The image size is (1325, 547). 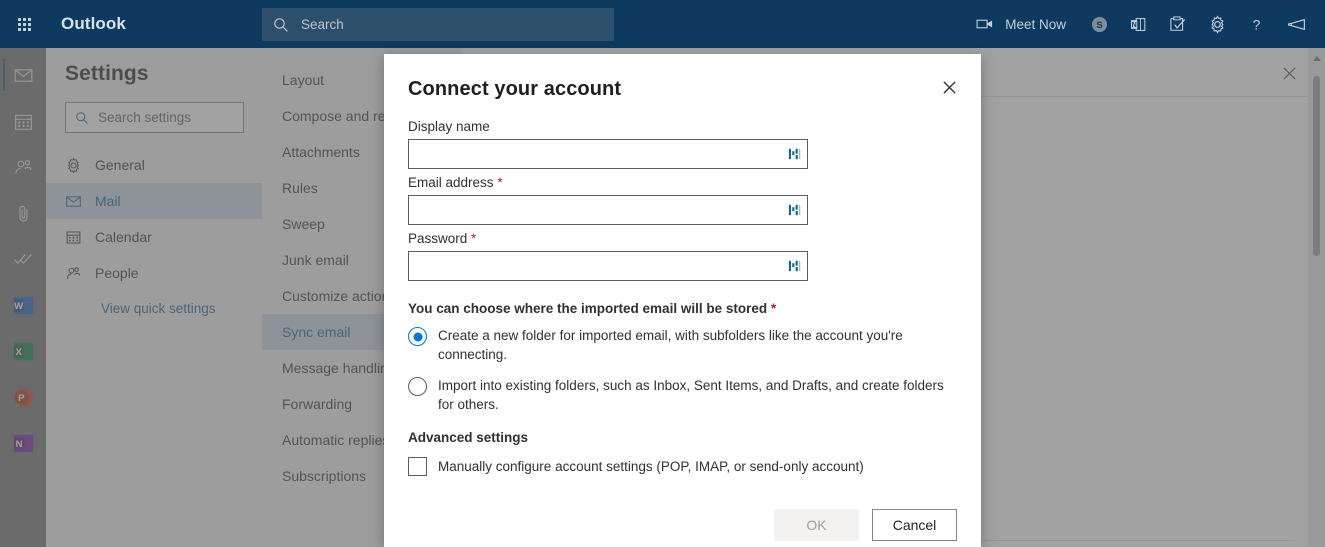 What do you see at coordinates (1296, 24) in the screenshot?
I see `feedback-megaphone-icon` at bounding box center [1296, 24].